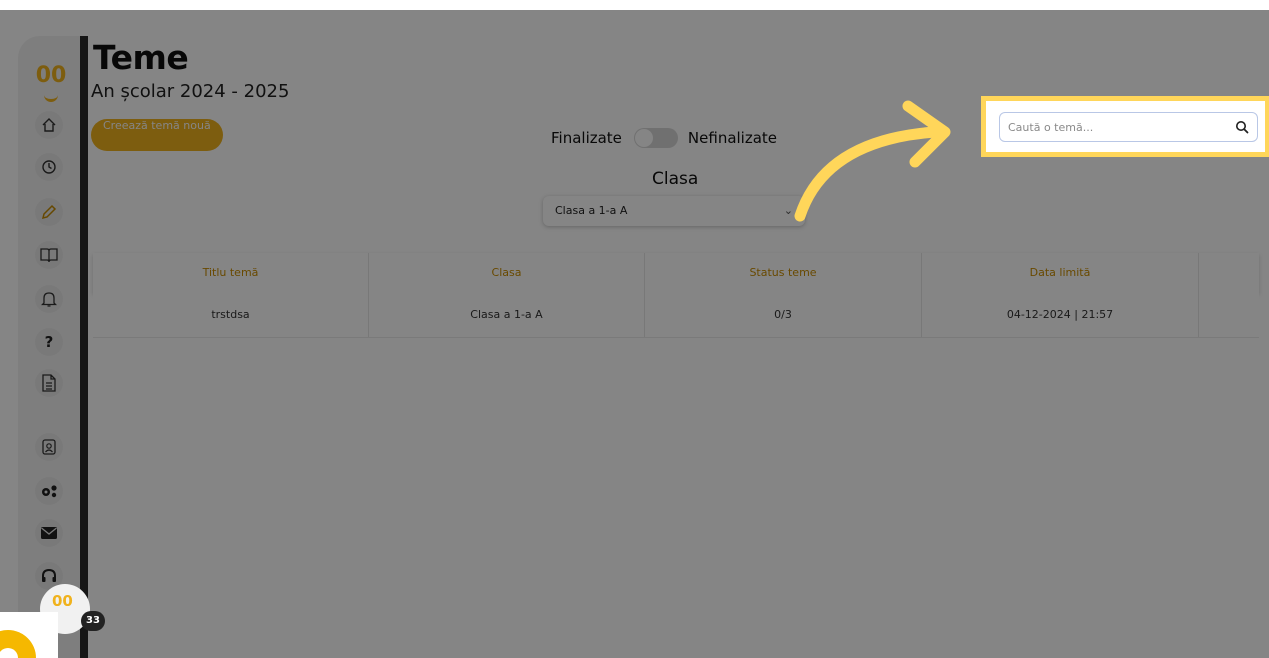 The width and height of the screenshot is (1269, 658). Describe the element at coordinates (49, 533) in the screenshot. I see `mail-icon` at that location.